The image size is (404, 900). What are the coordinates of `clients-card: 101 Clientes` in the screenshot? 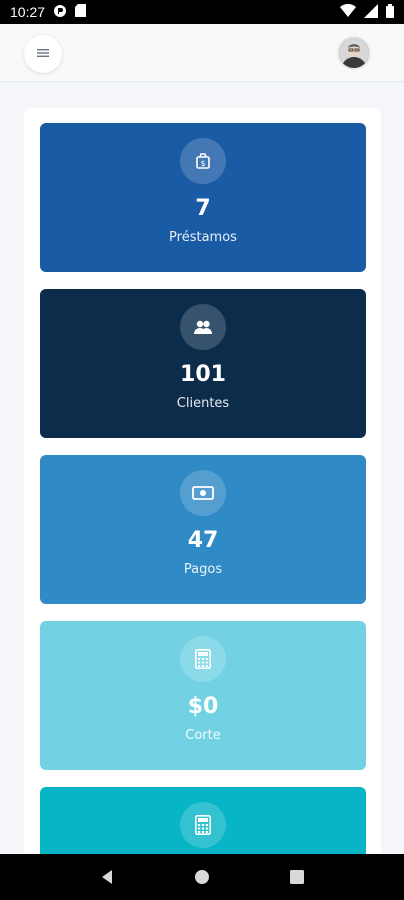 It's located at (203, 363).